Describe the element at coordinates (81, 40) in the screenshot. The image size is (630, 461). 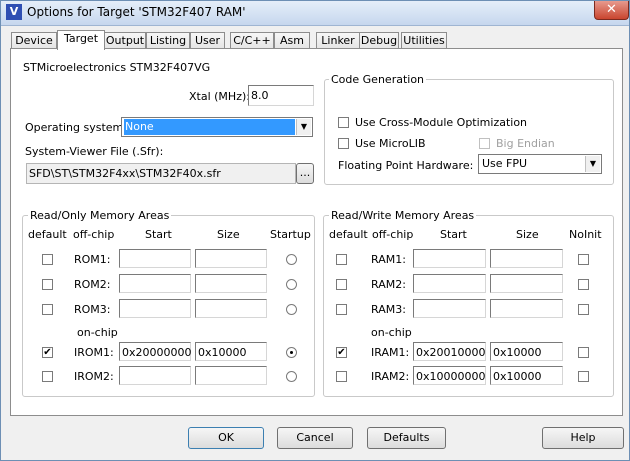
I see `tab-target: Target` at that location.